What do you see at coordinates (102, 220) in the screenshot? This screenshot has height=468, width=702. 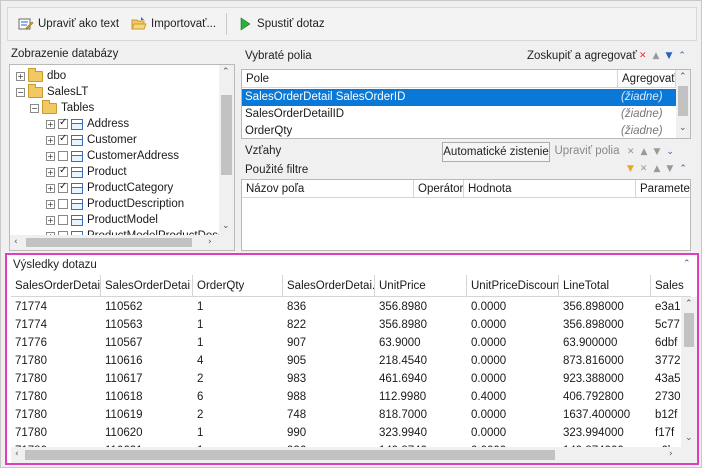 I see `tree-item: + ProductModel` at bounding box center [102, 220].